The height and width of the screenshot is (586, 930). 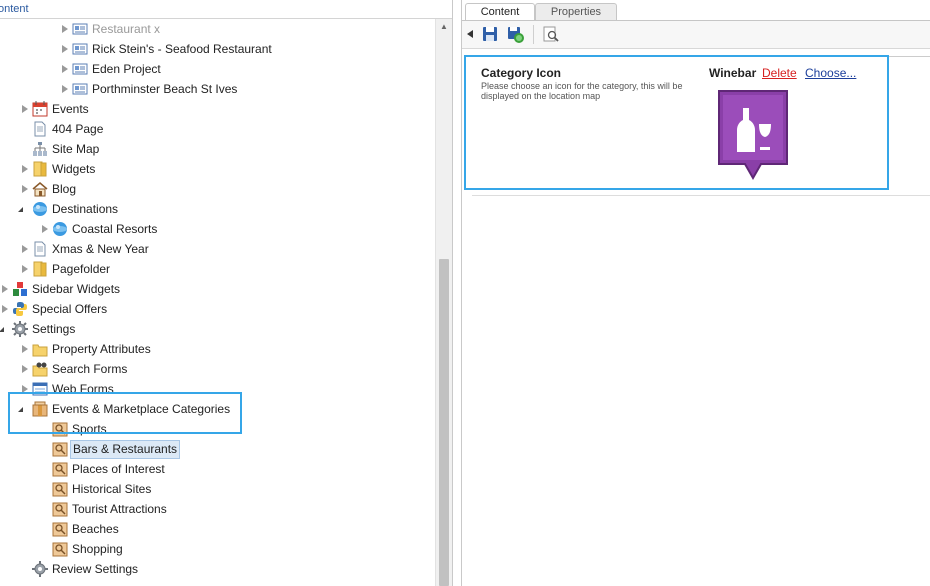 What do you see at coordinates (40, 249) in the screenshot?
I see `document-icon` at bounding box center [40, 249].